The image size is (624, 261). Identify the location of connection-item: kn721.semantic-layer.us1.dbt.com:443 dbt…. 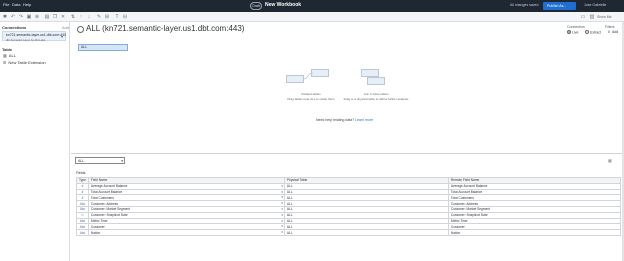
(34, 36).